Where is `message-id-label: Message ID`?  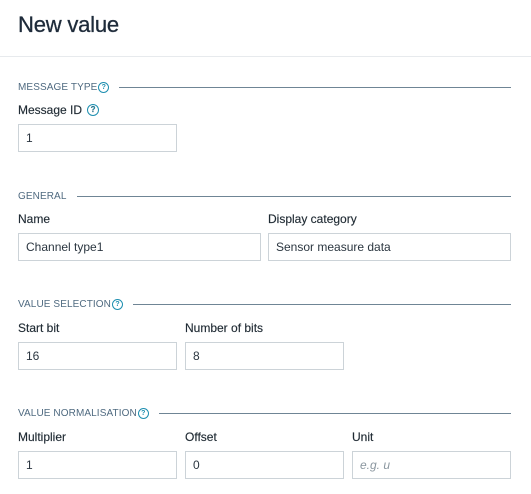 message-id-label: Message ID is located at coordinates (50, 110).